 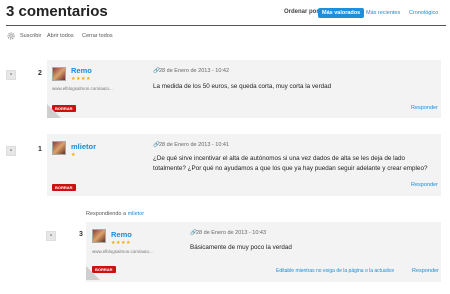 What do you see at coordinates (423, 13) in the screenshot?
I see `order-chronological-button: Cronológico` at bounding box center [423, 13].